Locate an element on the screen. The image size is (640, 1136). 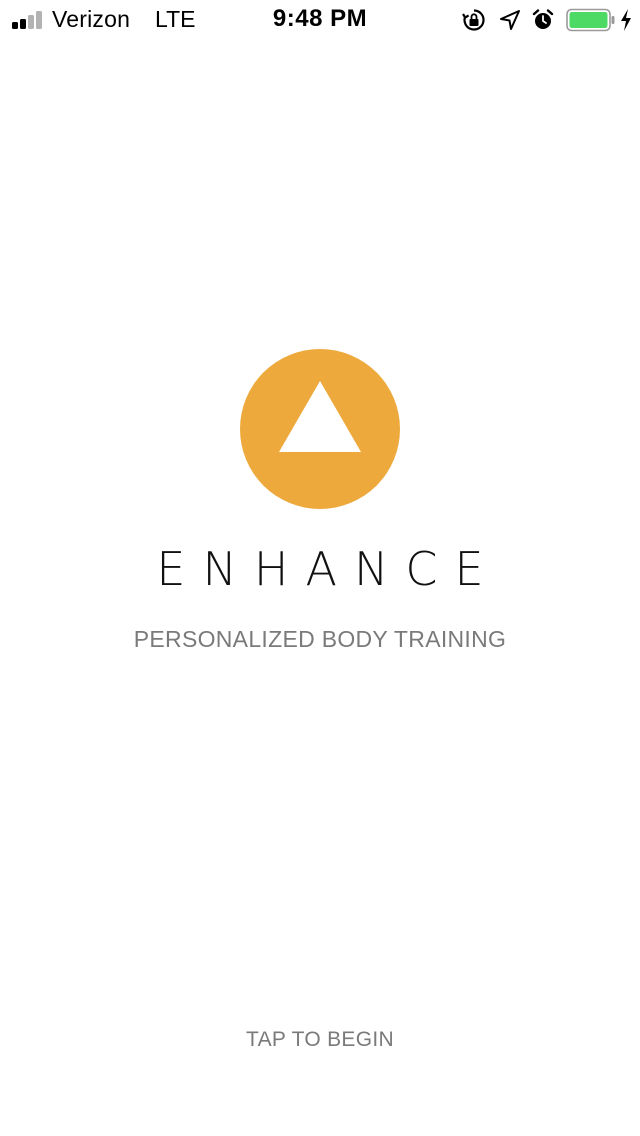
location-arrow-icon is located at coordinates (510, 20).